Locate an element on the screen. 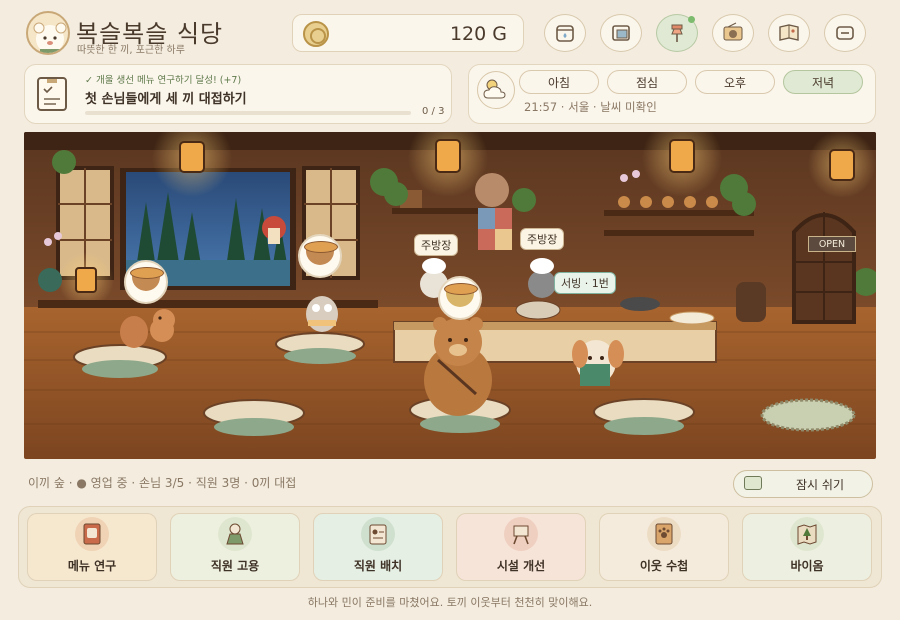  journal-icon is located at coordinates (789, 33).